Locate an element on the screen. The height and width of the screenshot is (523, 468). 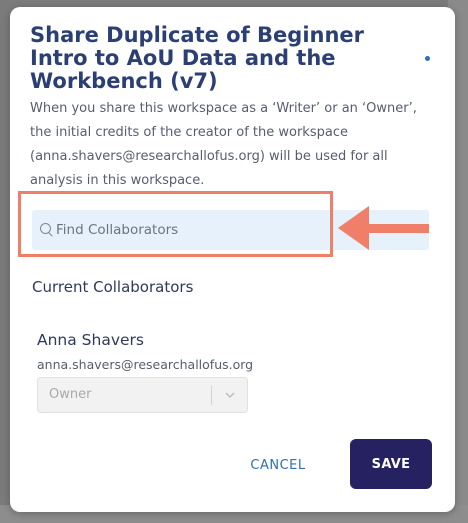
annotation-arrow-icon is located at coordinates (353, 228).